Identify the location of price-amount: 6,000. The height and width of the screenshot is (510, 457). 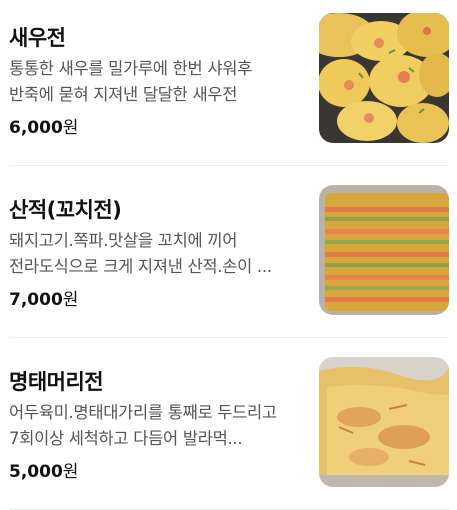
(36, 128).